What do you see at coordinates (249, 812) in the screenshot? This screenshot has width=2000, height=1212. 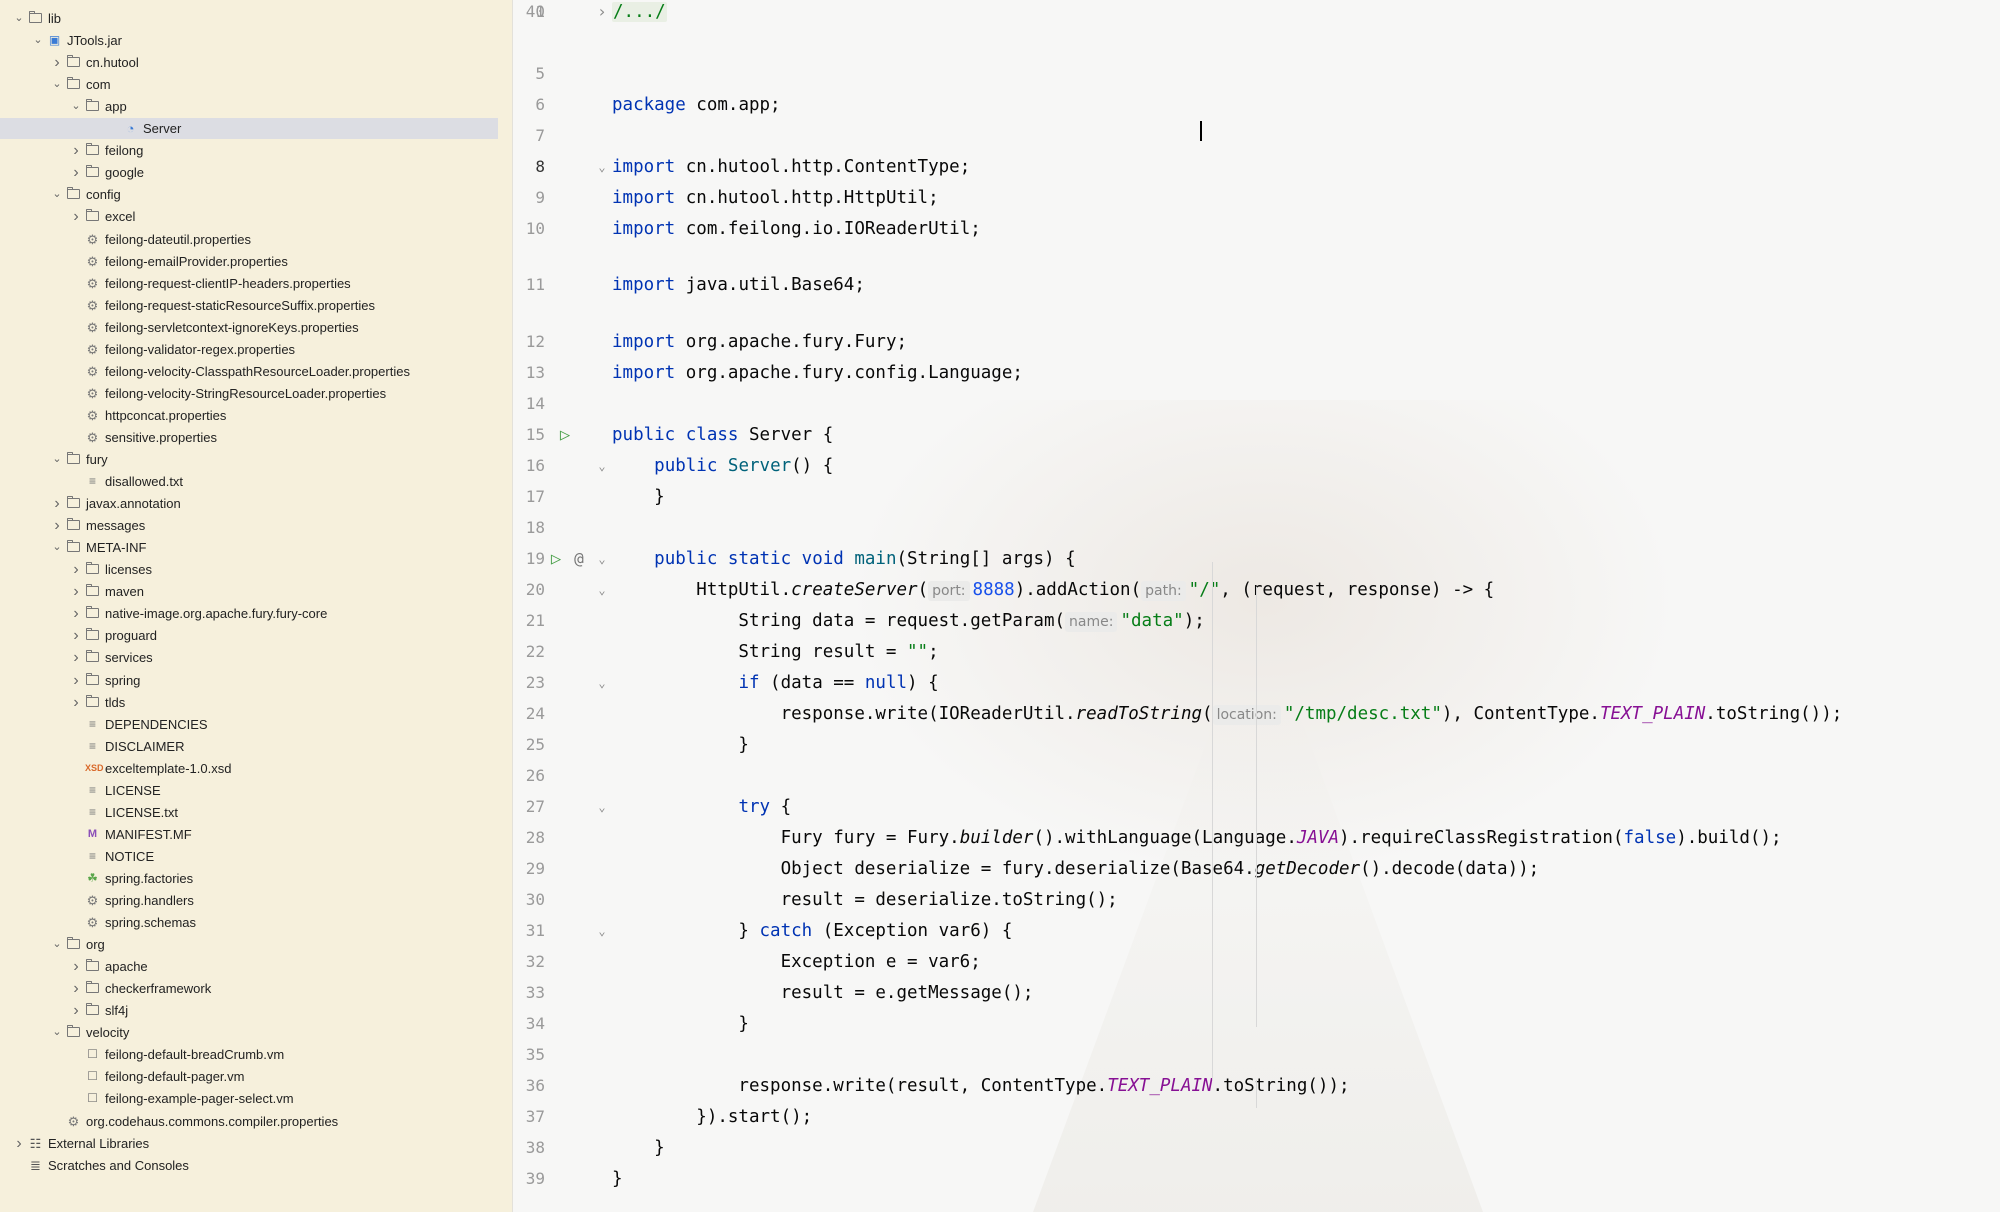 I see `tree-item: ≡ LICENSE.txt` at bounding box center [249, 812].